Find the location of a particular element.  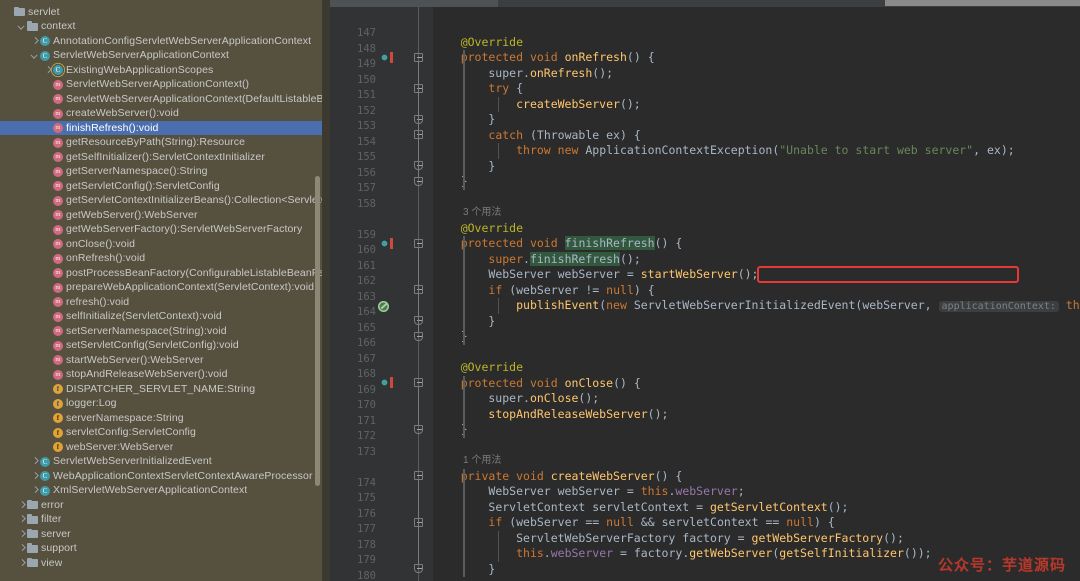

tree-item: f serverNamespace:String is located at coordinates (165, 418).